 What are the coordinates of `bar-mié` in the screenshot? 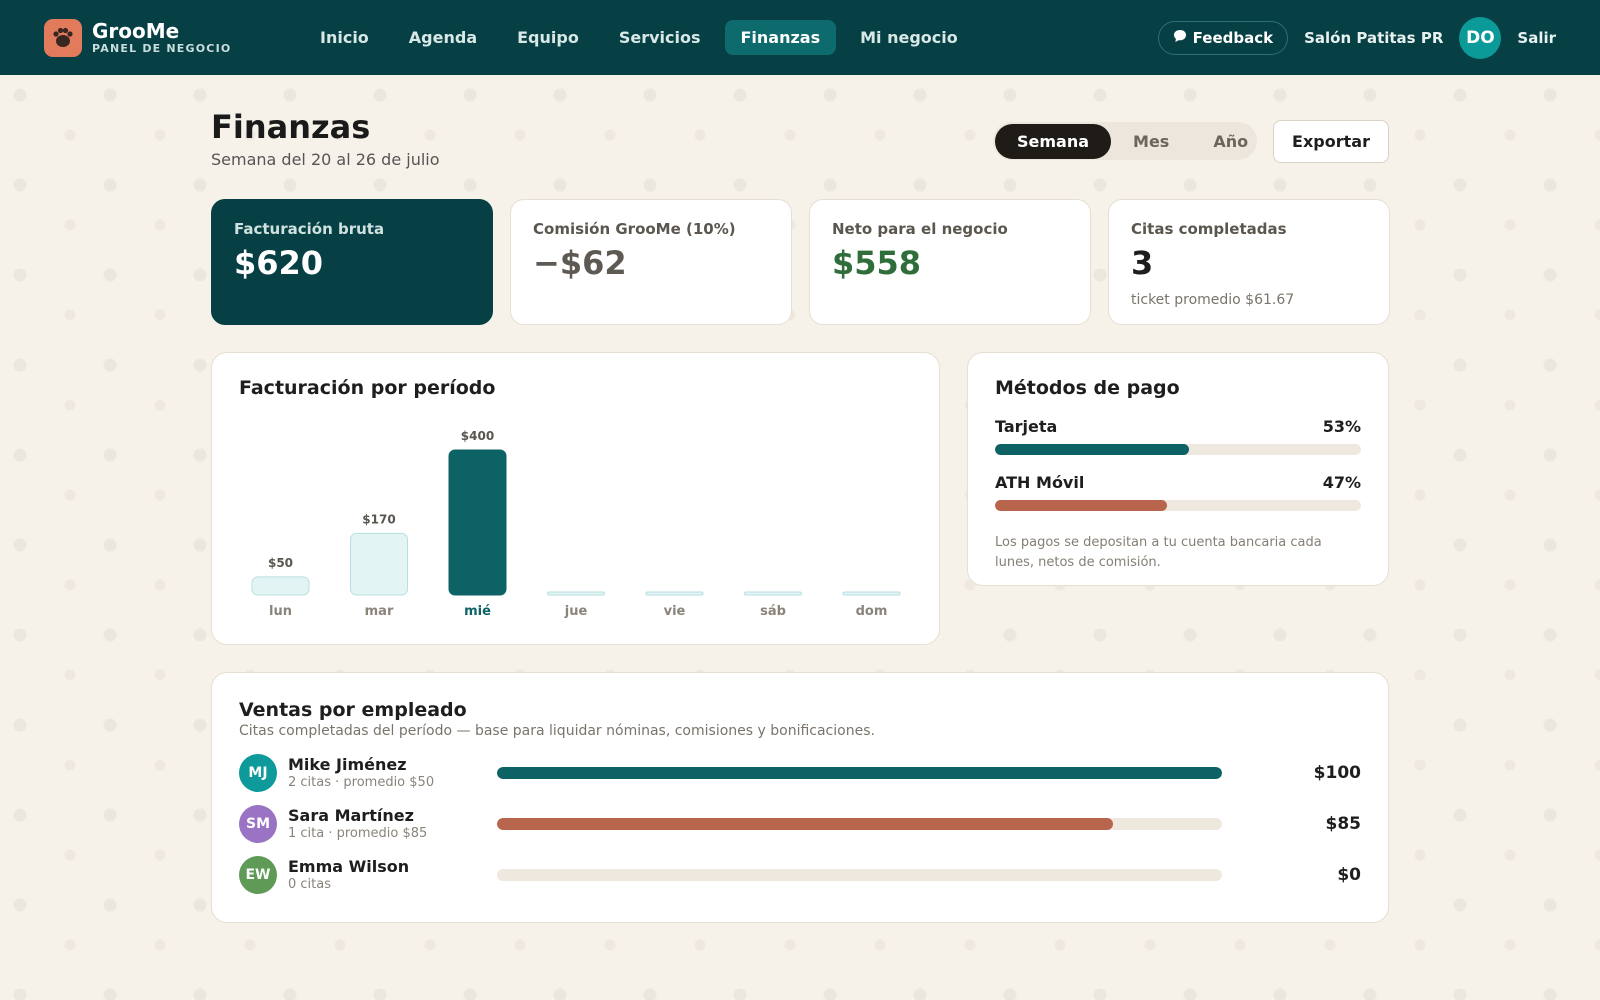 It's located at (477, 522).